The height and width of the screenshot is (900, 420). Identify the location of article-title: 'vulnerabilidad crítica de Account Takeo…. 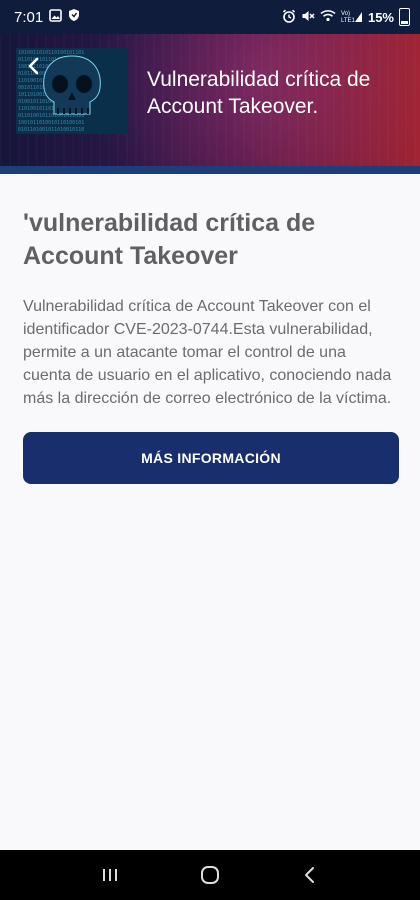
(169, 239).